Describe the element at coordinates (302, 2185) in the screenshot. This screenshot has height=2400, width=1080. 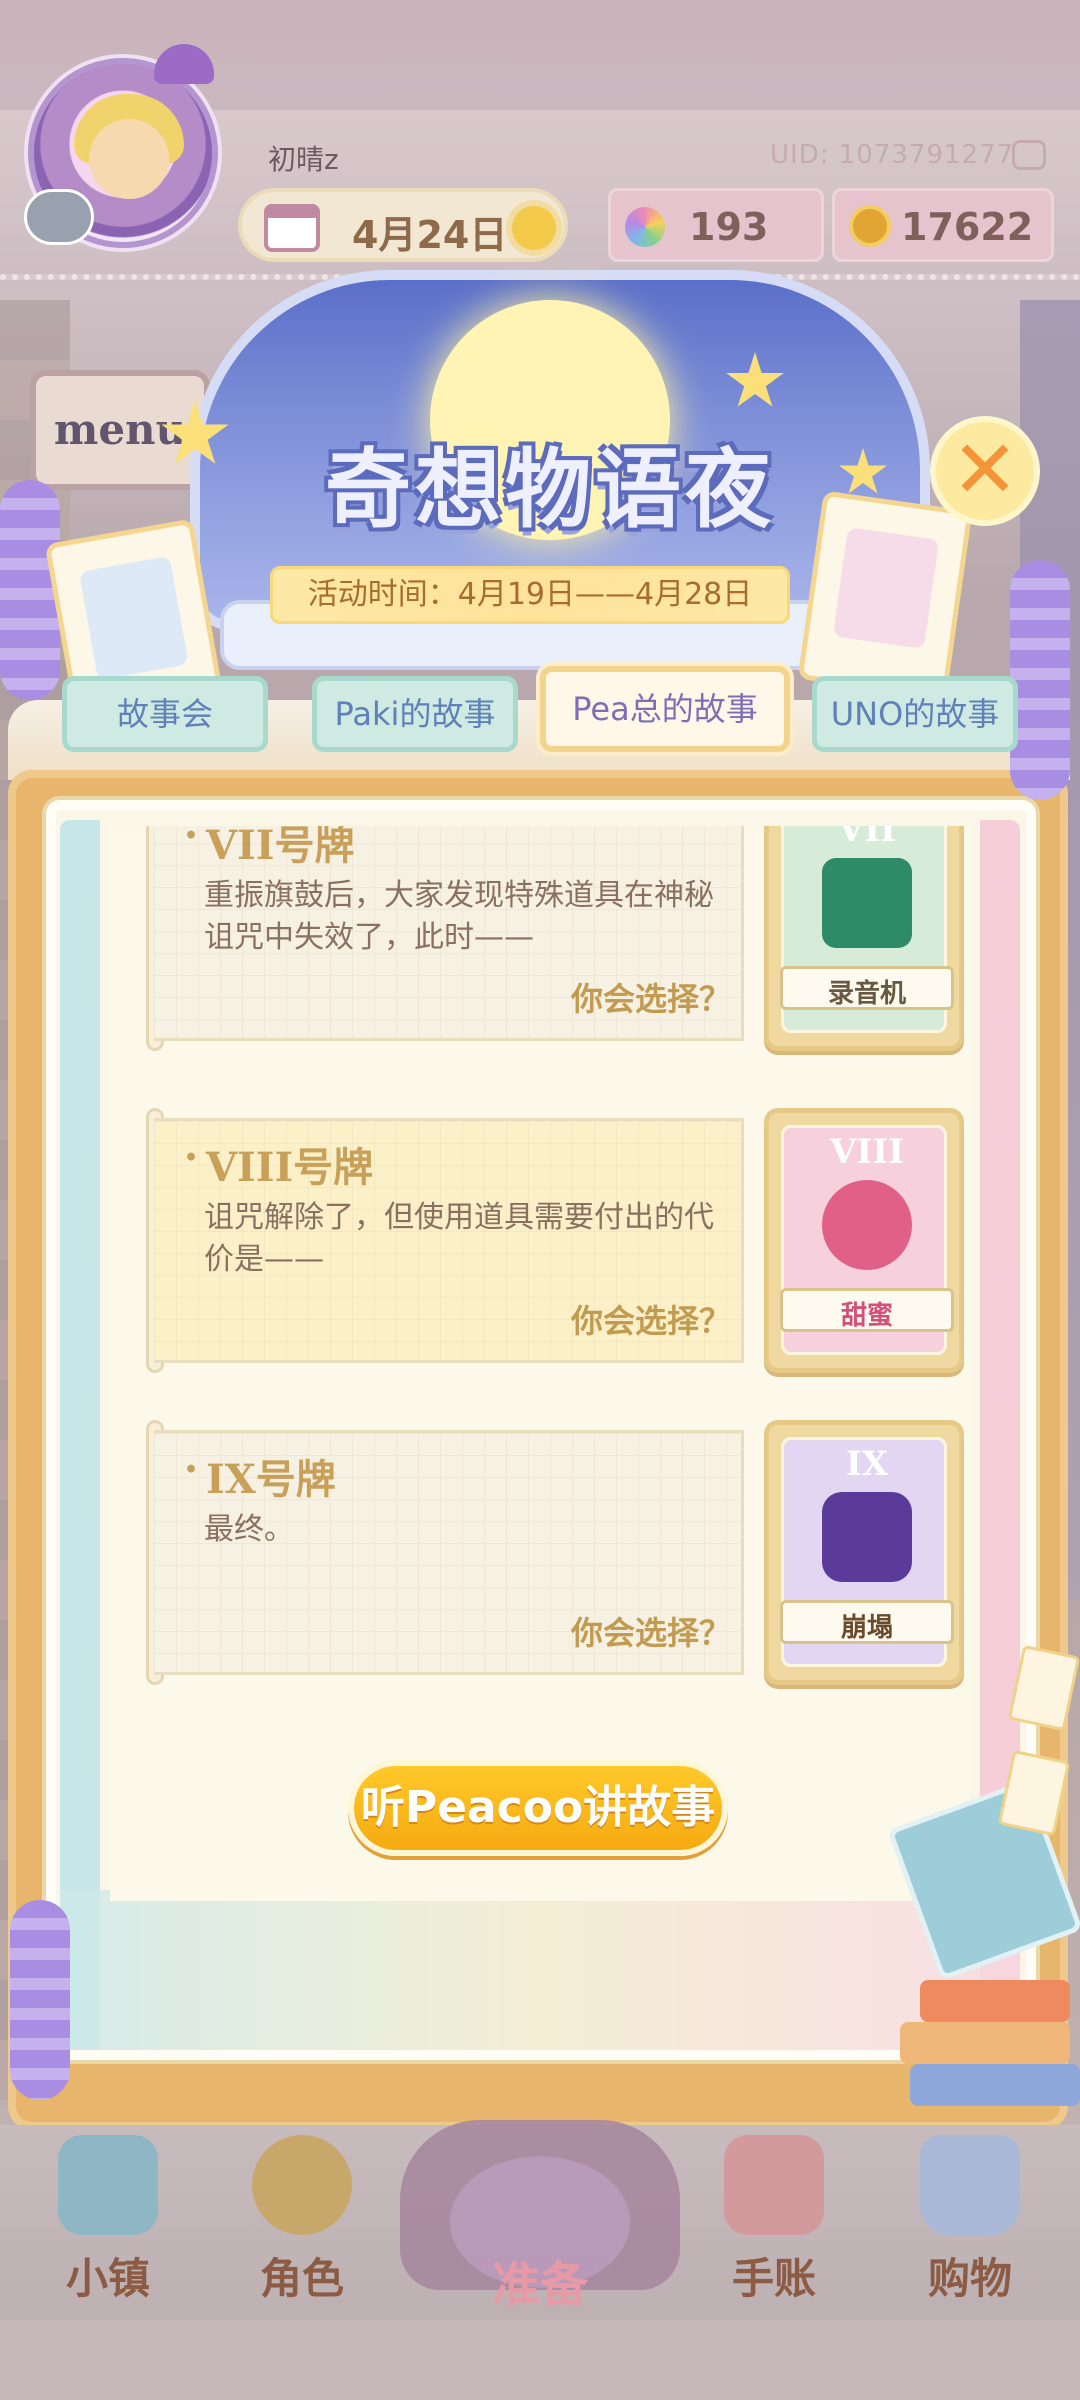
I see `character-icon` at that location.